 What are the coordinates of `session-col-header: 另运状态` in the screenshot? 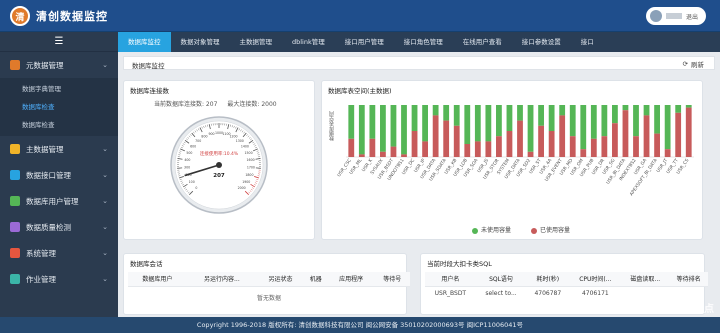 It's located at (280, 279).